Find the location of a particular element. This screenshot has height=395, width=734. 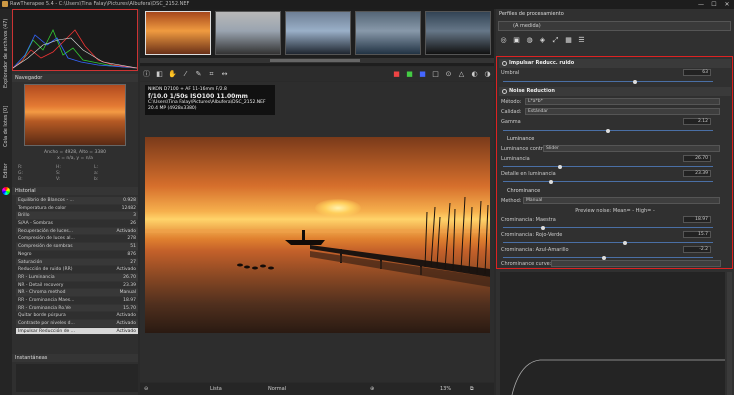

tab-queue: Cola de lotes [0] is located at coordinates (6, 126).